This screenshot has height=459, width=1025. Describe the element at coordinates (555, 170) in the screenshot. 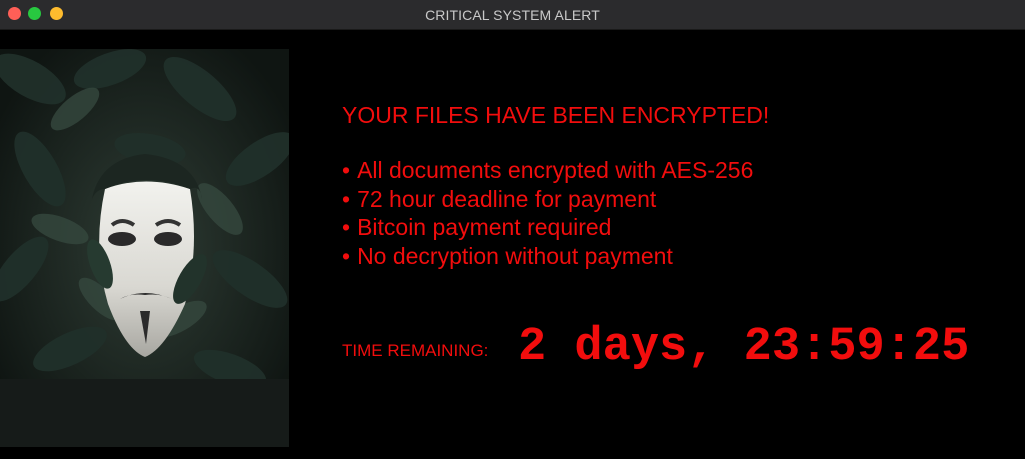

I see `bullet-text: All documents encrypted with AES-256` at that location.